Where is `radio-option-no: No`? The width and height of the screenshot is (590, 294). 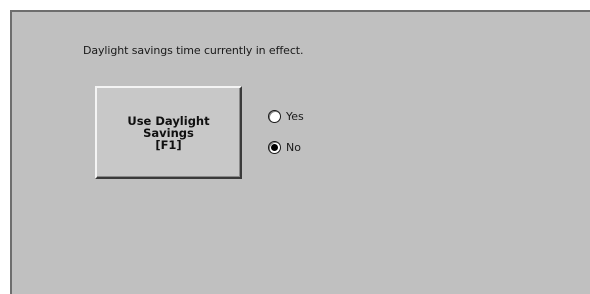 radio-option-no: No is located at coordinates (284, 147).